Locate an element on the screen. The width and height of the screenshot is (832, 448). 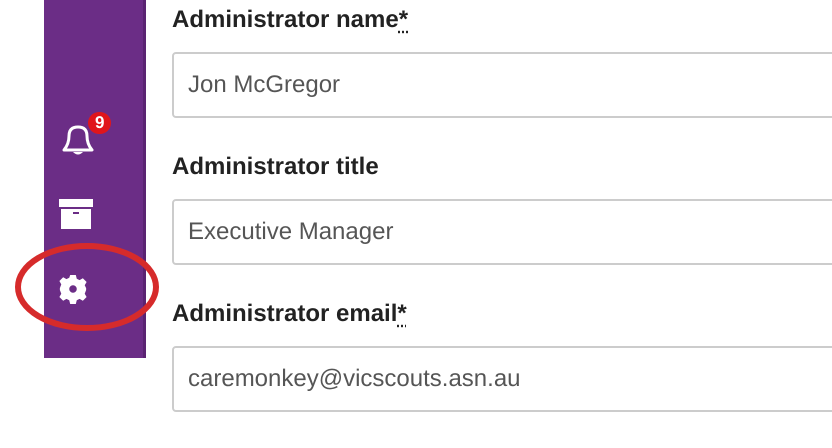
input-field: Jon McGregor is located at coordinates (502, 85).